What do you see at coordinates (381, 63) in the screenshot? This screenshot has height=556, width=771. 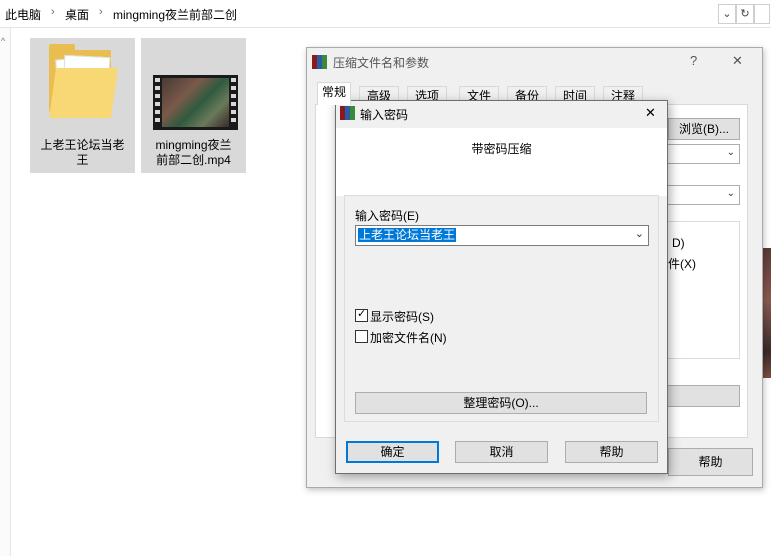 I see `window-title: 压缩文件名和参数` at bounding box center [381, 63].